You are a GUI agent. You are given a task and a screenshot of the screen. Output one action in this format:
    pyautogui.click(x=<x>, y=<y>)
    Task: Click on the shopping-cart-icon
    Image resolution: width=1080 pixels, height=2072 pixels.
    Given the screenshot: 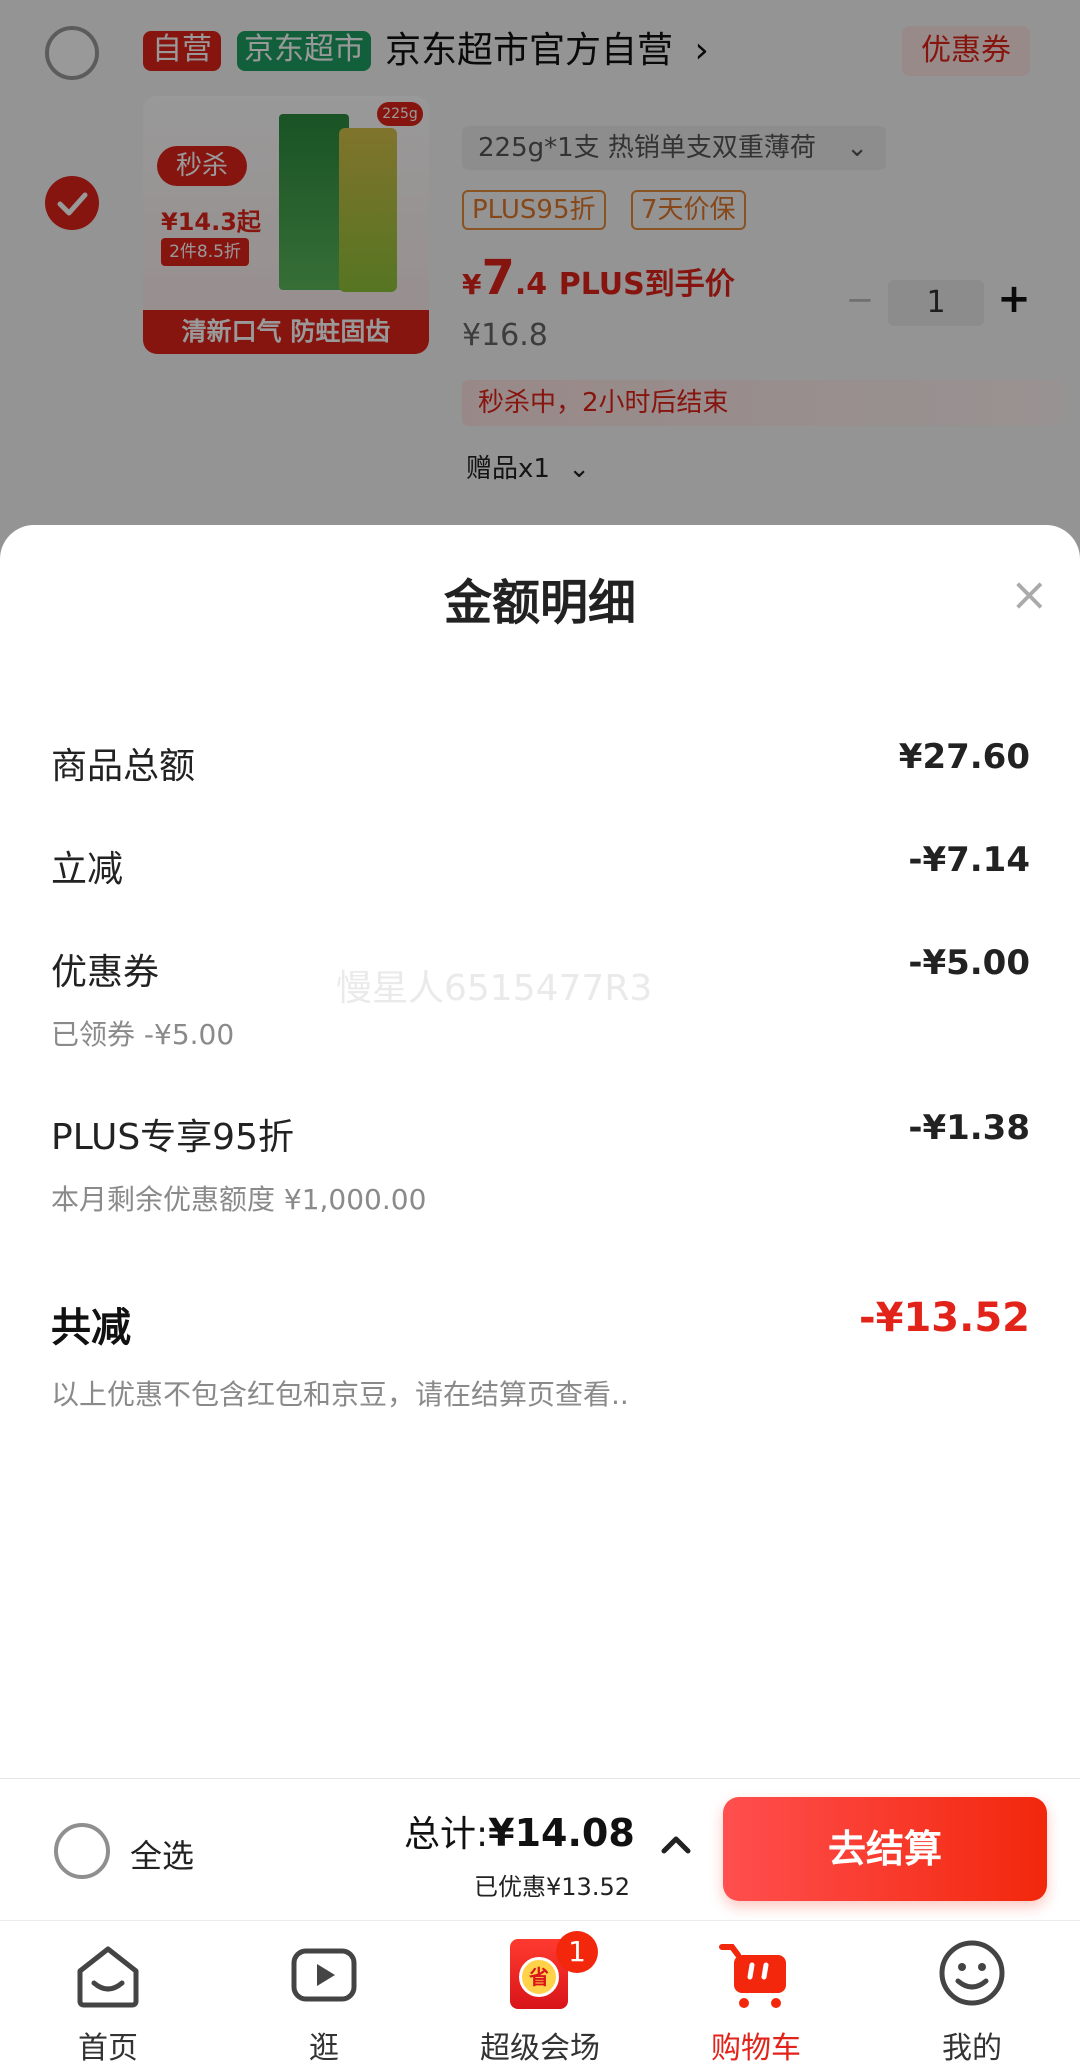 What is the action you would take?
    pyautogui.click(x=752, y=1976)
    